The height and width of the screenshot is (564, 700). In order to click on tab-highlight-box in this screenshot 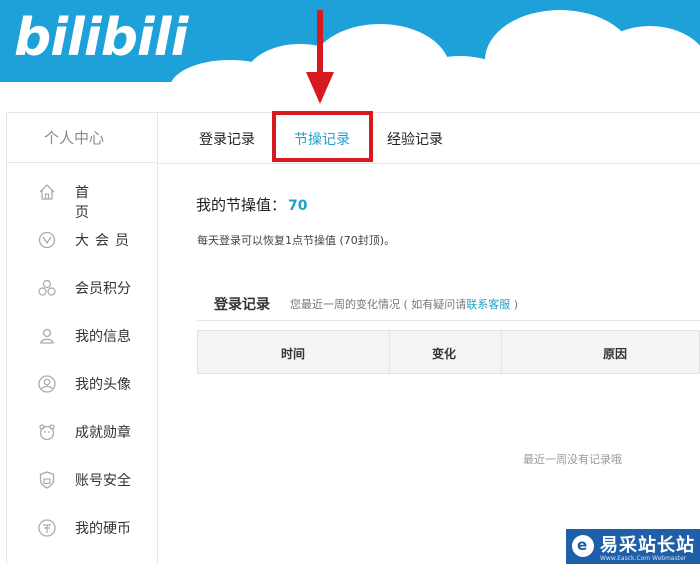, I will do `click(322, 136)`.